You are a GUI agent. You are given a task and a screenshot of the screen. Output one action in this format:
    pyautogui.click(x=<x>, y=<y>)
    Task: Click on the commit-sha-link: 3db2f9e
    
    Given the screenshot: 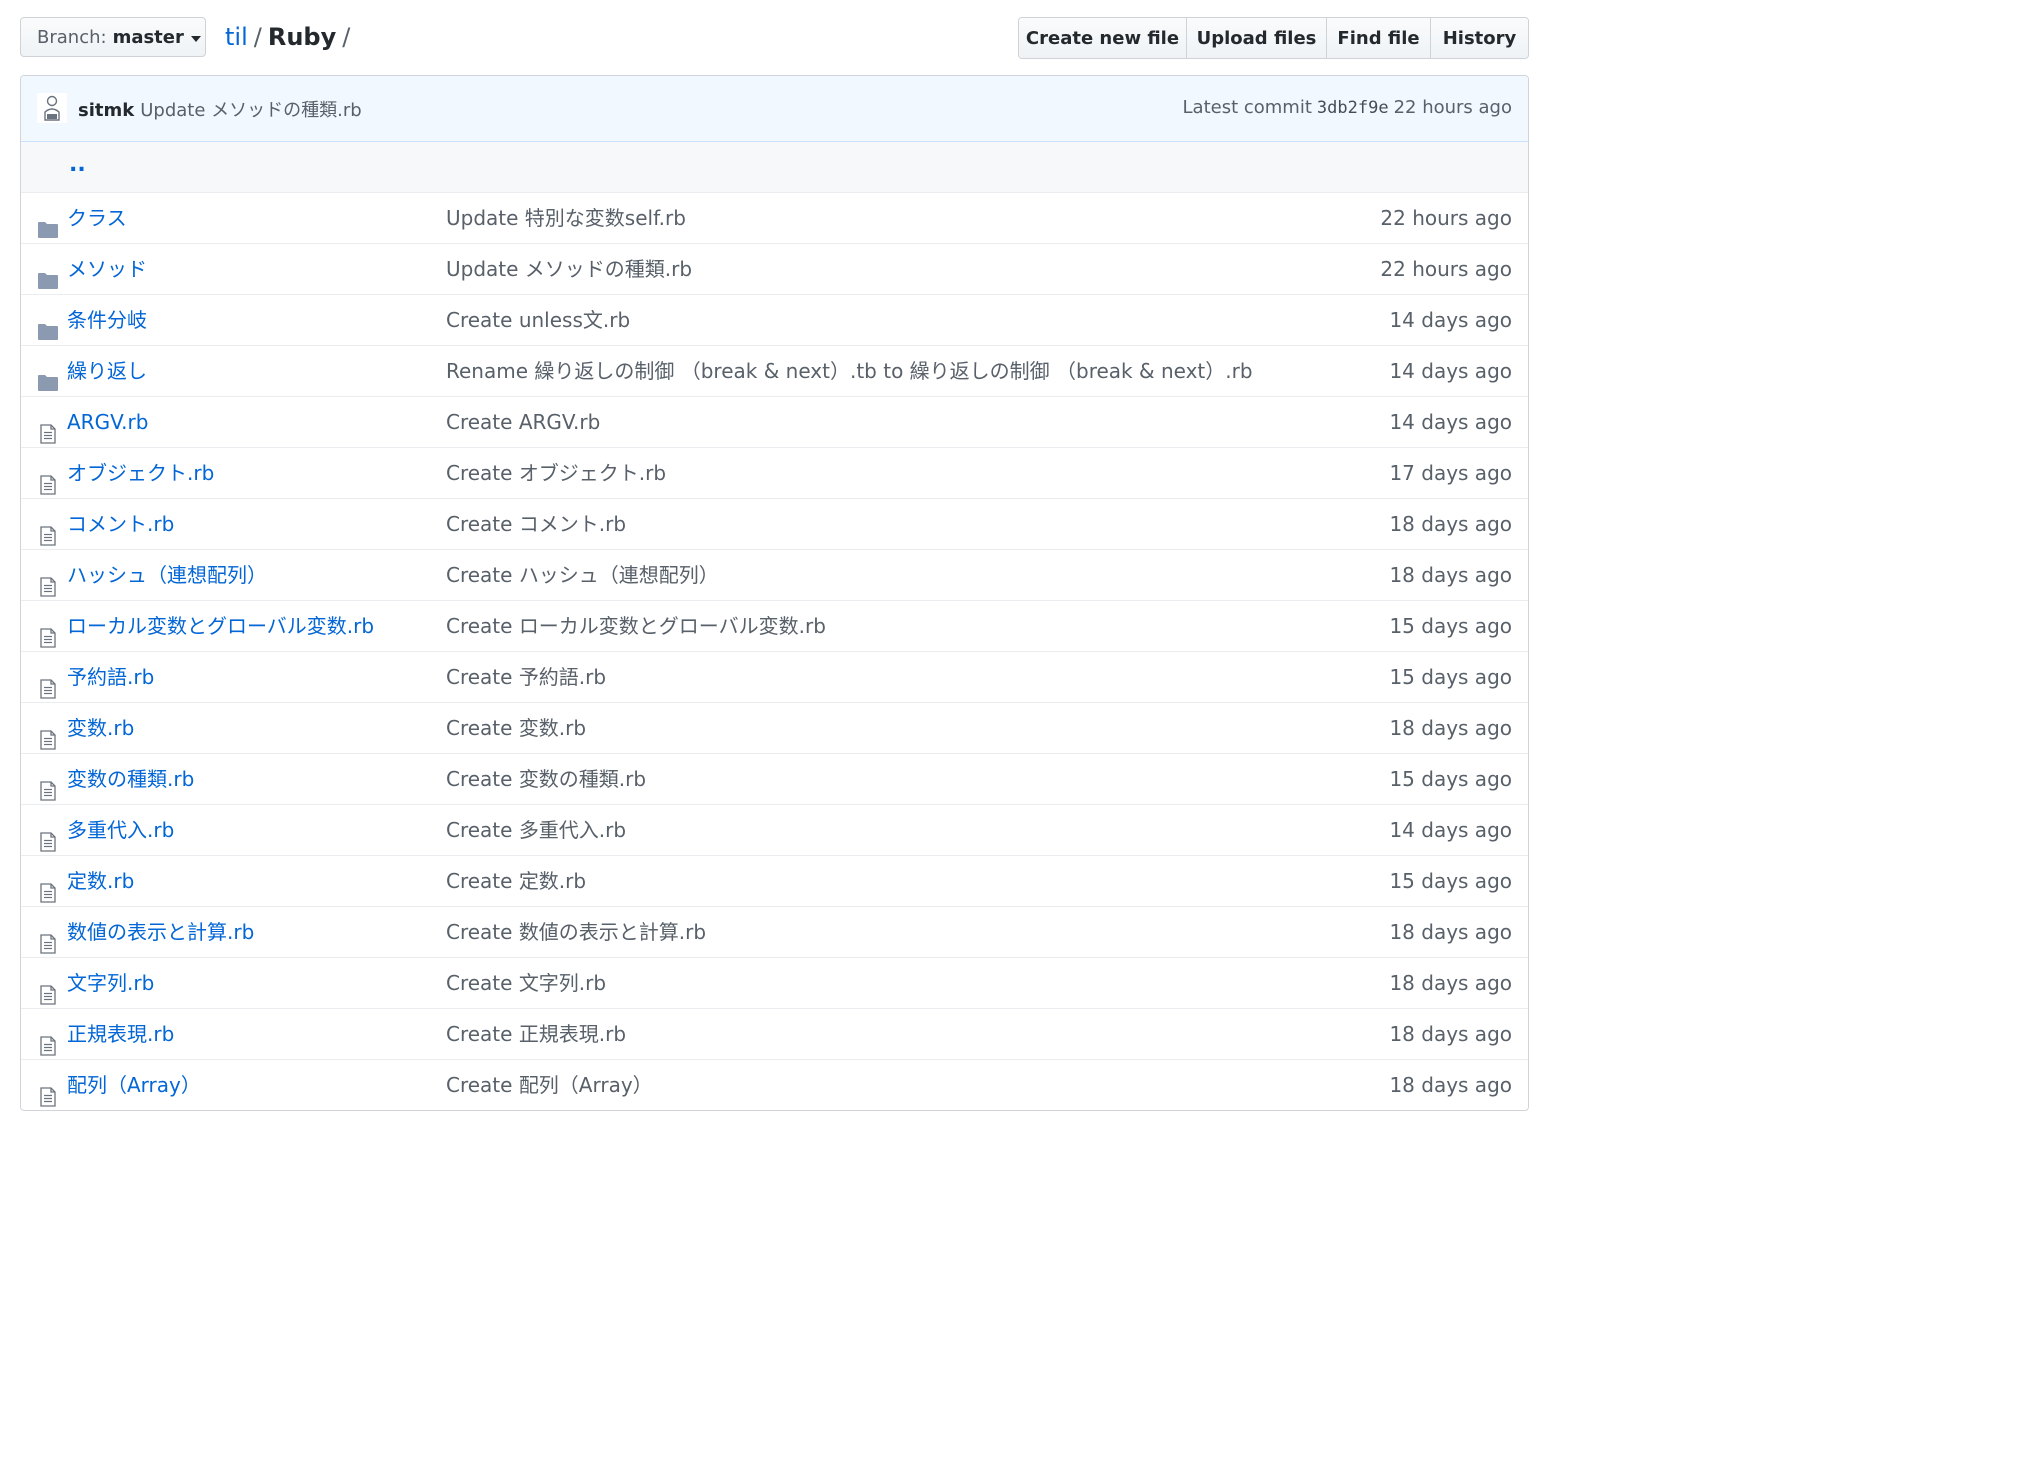 What is the action you would take?
    pyautogui.click(x=1353, y=108)
    